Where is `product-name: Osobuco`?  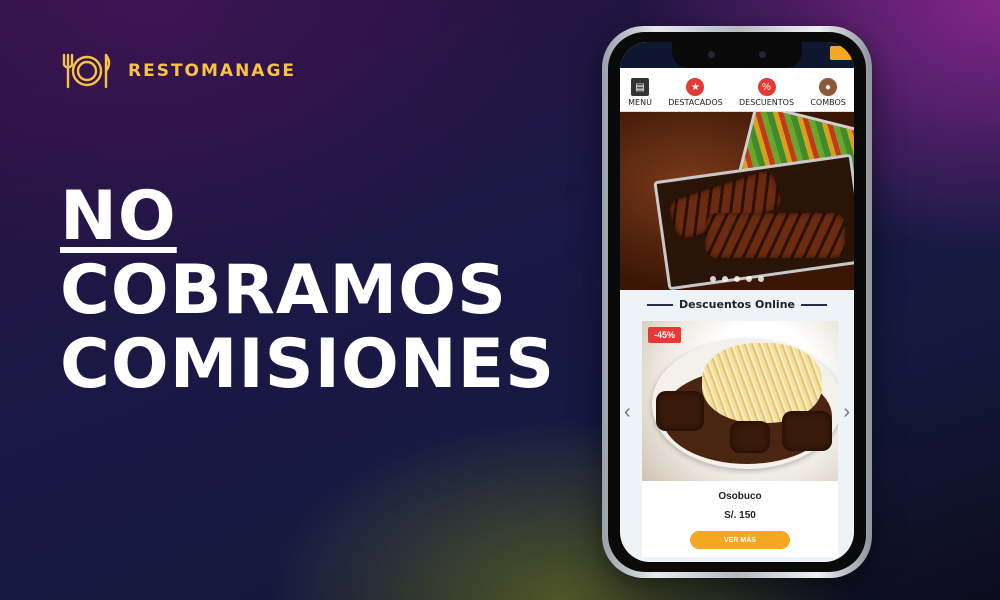 product-name: Osobuco is located at coordinates (740, 496).